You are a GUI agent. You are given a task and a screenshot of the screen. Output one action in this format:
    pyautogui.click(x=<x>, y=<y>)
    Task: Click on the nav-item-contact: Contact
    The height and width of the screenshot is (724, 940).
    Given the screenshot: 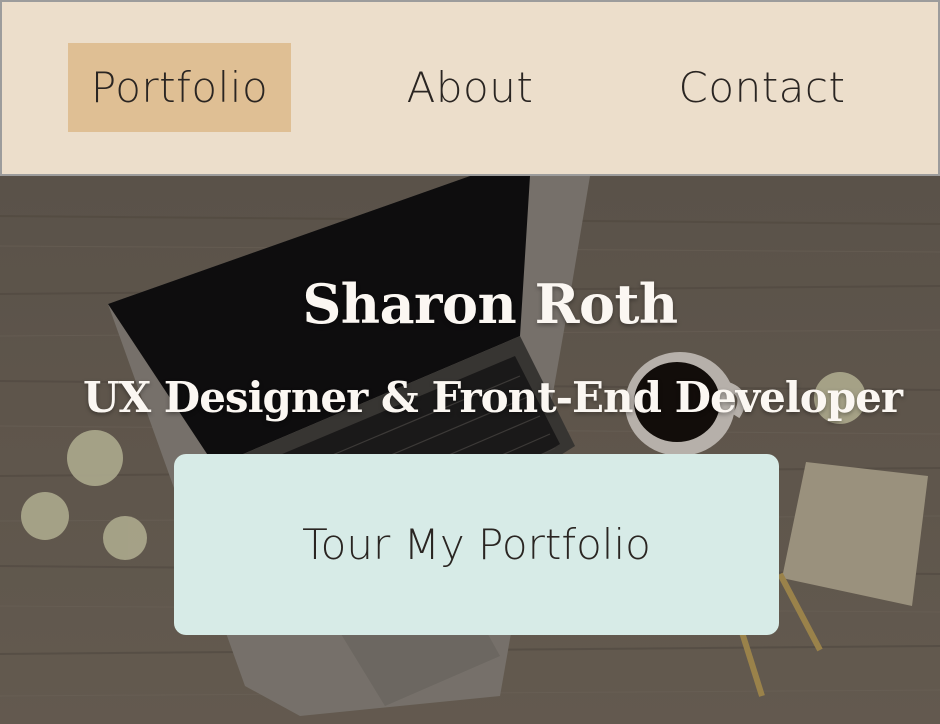 What is the action you would take?
    pyautogui.click(x=762, y=87)
    